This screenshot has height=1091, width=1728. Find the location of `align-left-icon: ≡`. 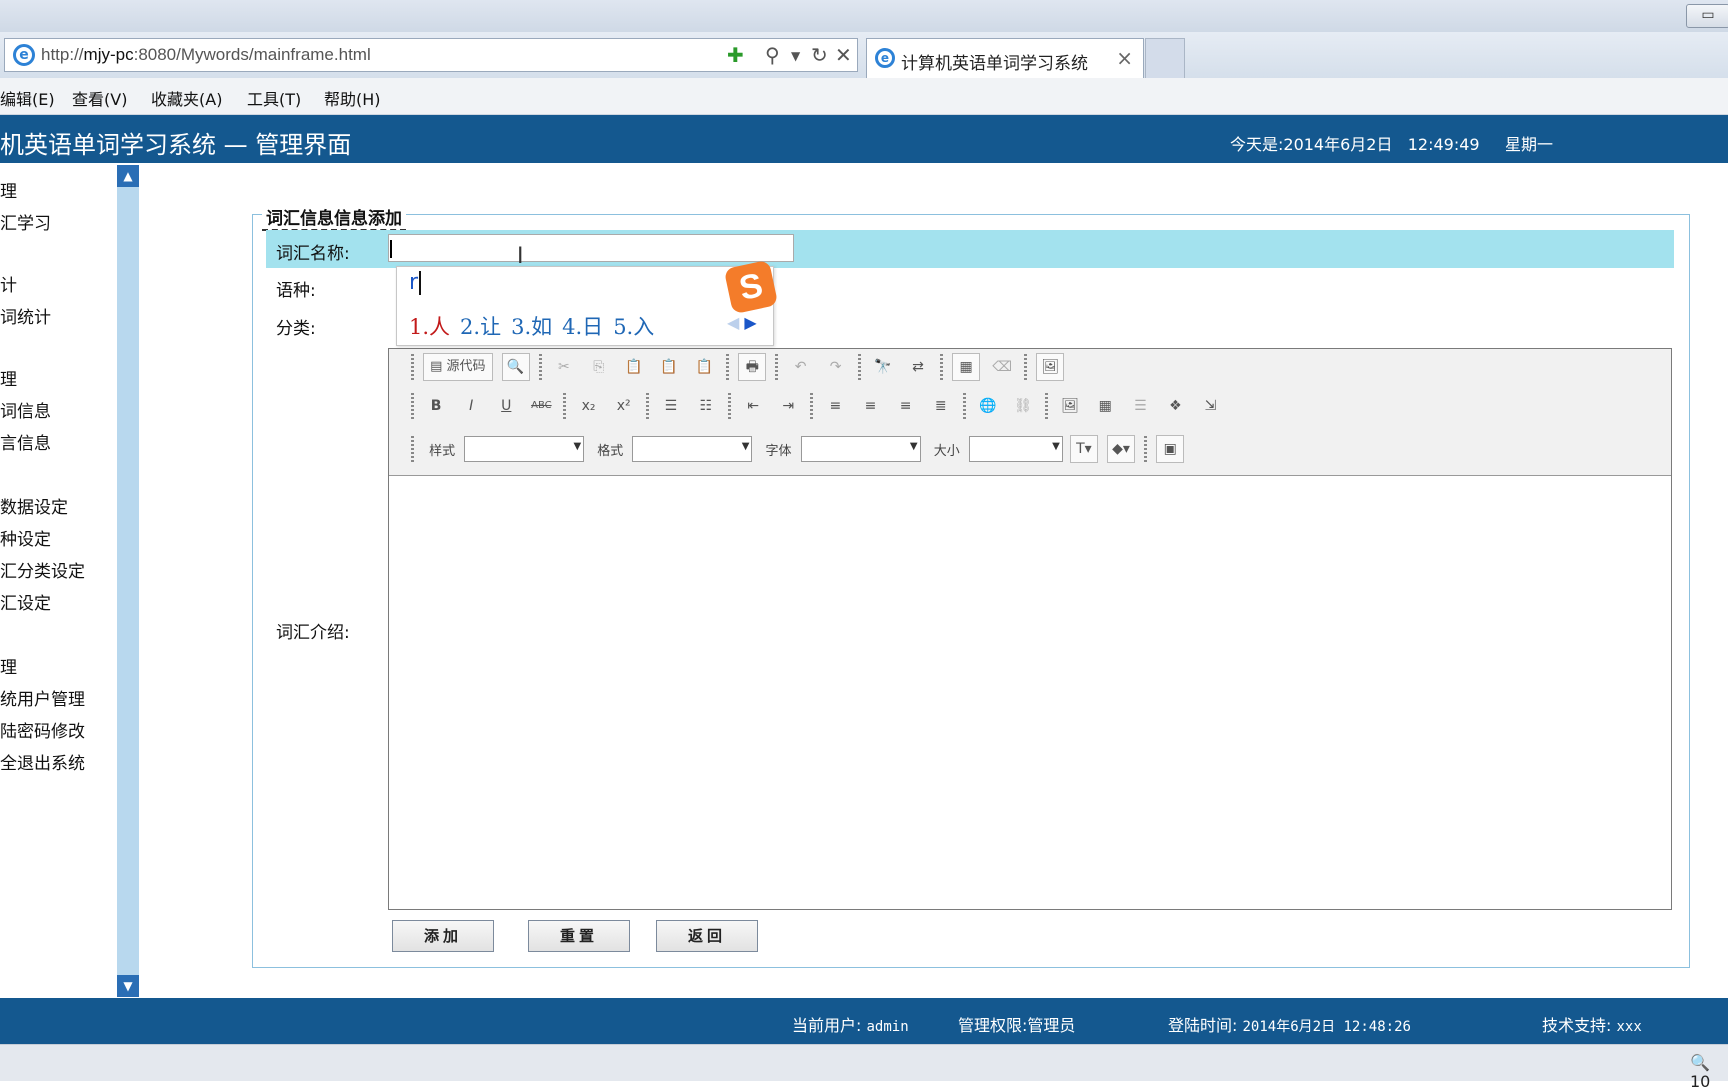

align-left-icon: ≡ is located at coordinates (835, 406).